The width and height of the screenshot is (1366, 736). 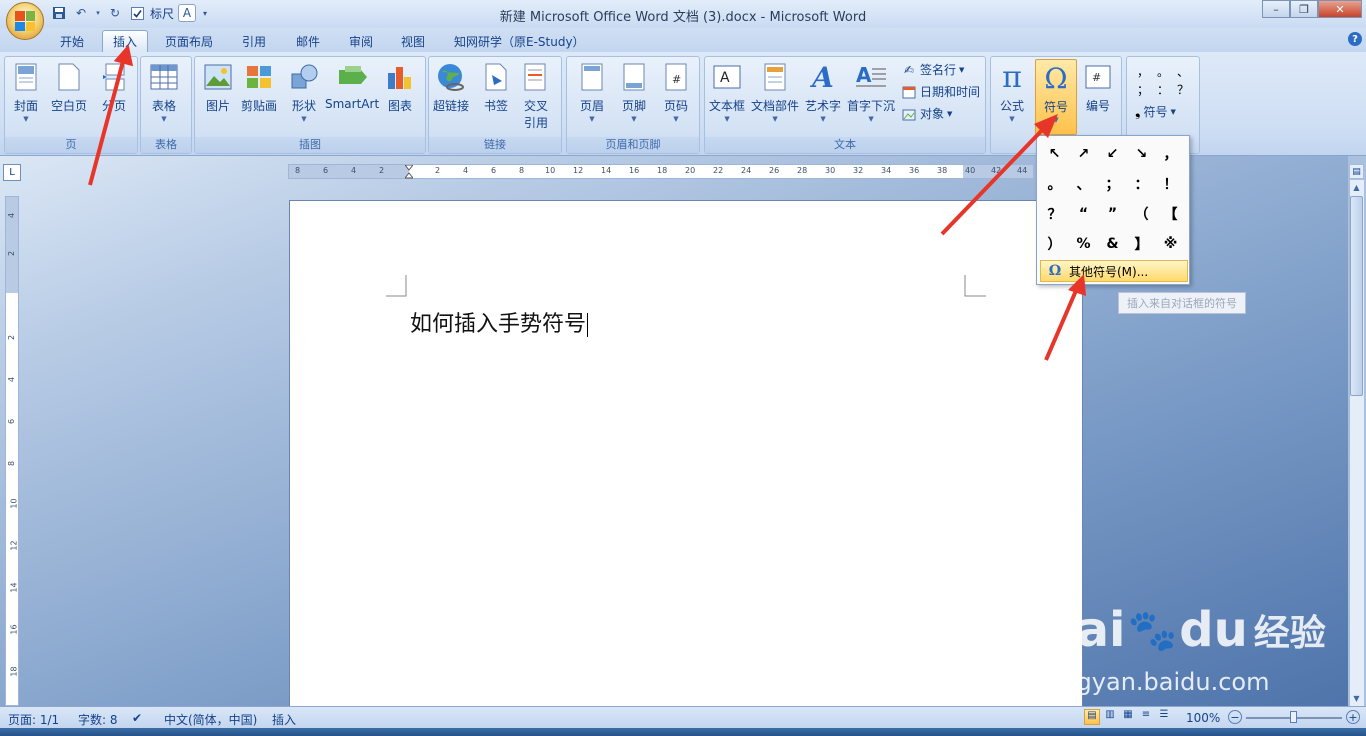 I want to click on clipart-button: 剪贴画, so click(x=259, y=87).